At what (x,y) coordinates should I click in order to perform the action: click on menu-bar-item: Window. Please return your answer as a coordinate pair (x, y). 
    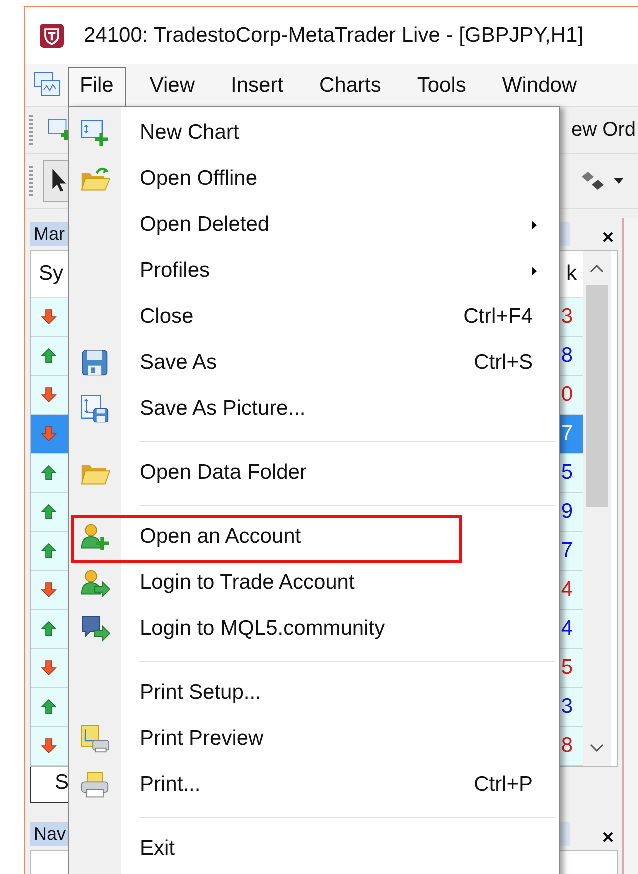
    Looking at the image, I should click on (540, 86).